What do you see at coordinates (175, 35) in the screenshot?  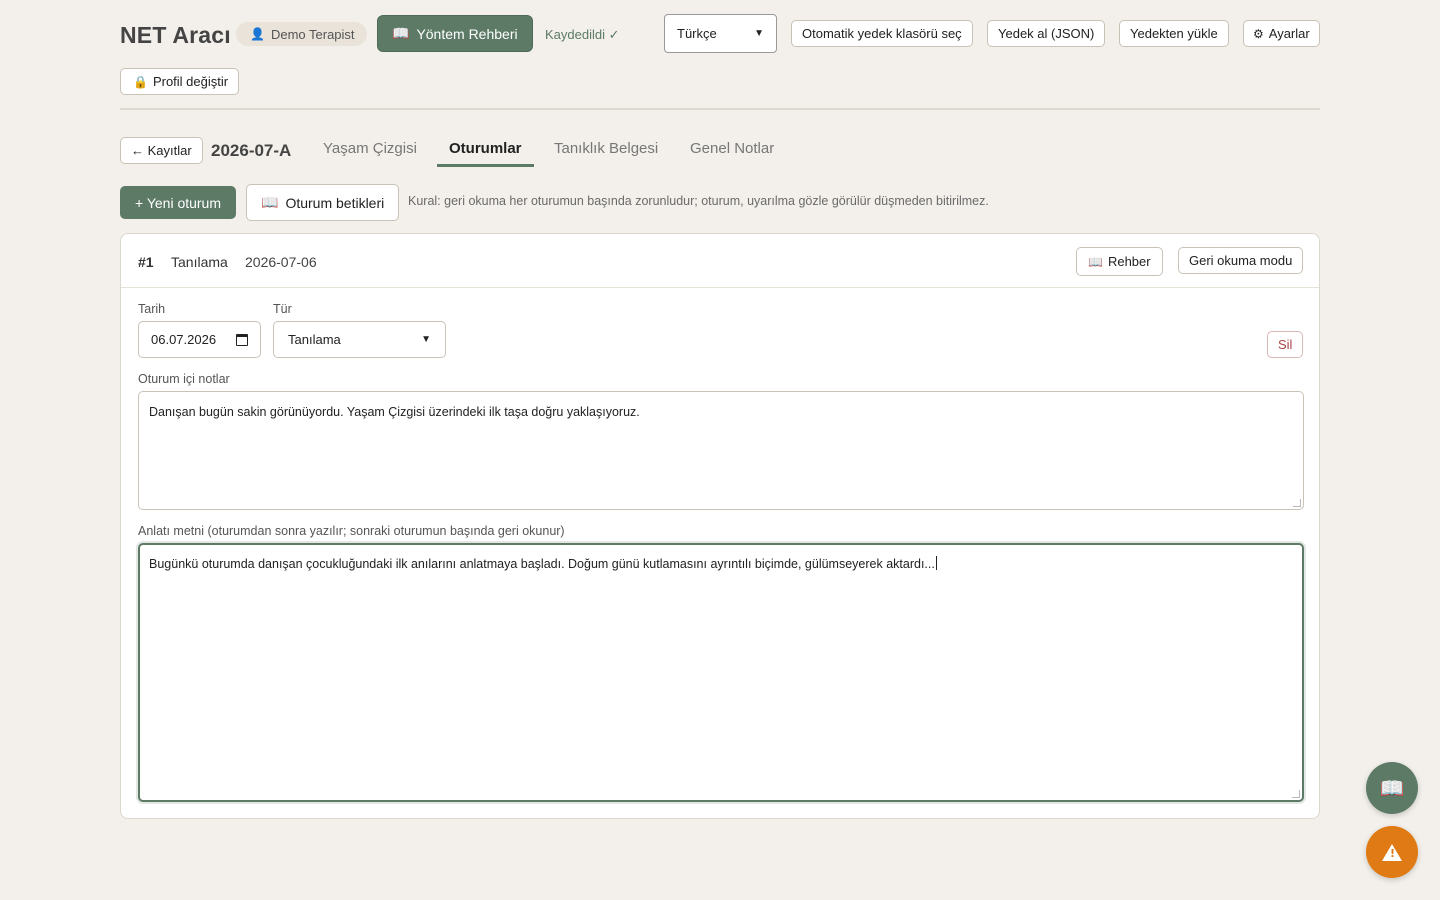 I see `app-title: NET Aracı` at bounding box center [175, 35].